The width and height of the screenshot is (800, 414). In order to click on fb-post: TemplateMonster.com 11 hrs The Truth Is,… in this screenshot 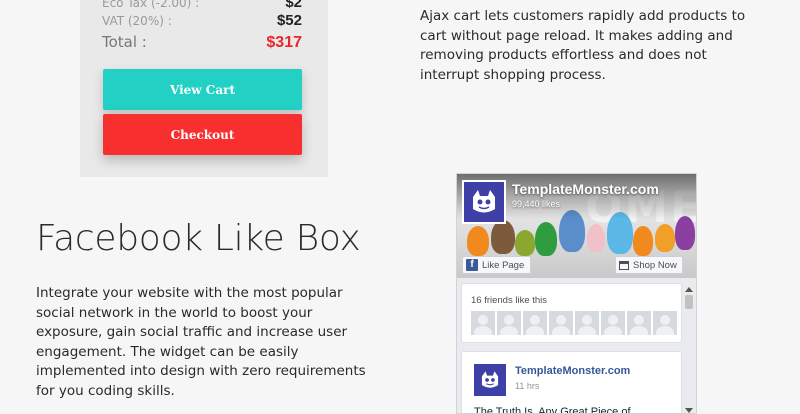, I will do `click(571, 382)`.